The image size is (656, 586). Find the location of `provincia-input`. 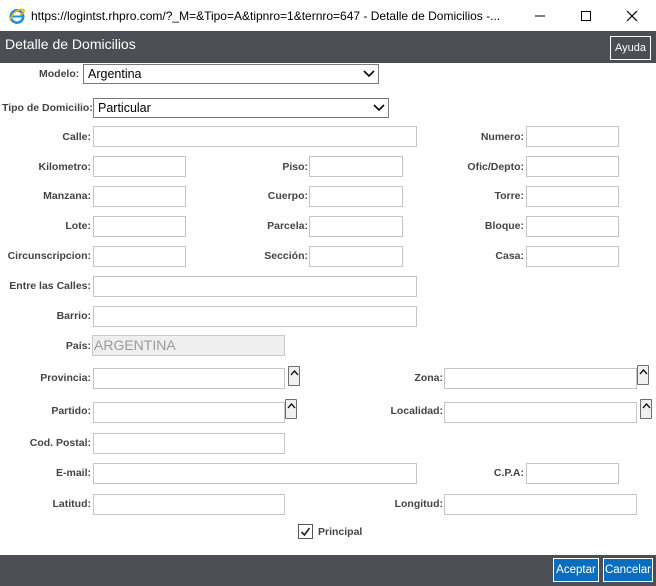

provincia-input is located at coordinates (189, 378).